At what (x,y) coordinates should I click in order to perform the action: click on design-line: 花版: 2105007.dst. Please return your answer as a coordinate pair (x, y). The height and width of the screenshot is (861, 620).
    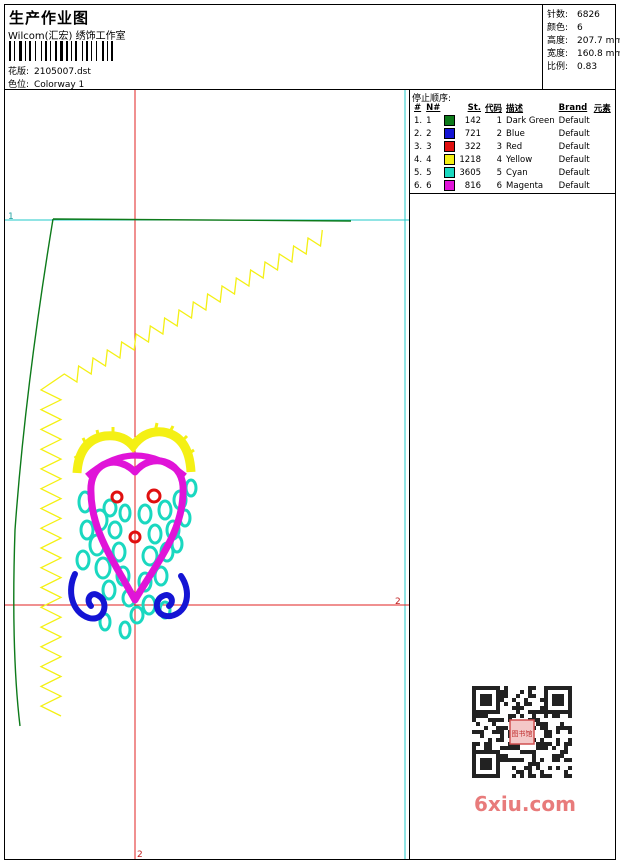
    Looking at the image, I should click on (49, 70).